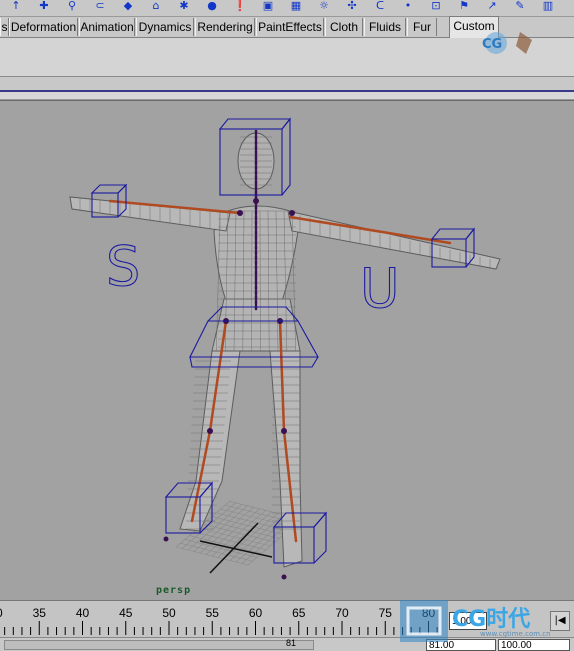  What do you see at coordinates (240, 6) in the screenshot?
I see `info-icon: ❗` at bounding box center [240, 6].